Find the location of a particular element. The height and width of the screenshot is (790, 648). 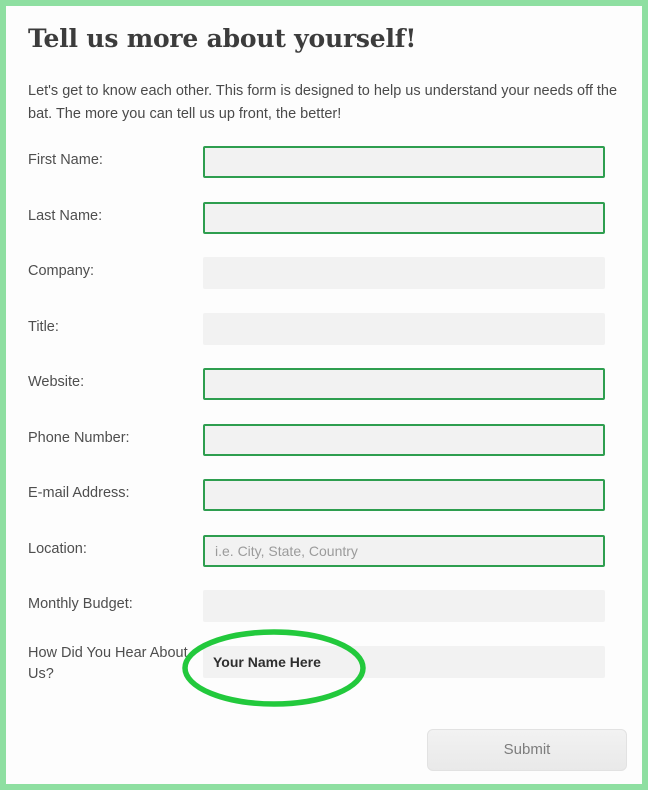

field-input-location is located at coordinates (404, 550).